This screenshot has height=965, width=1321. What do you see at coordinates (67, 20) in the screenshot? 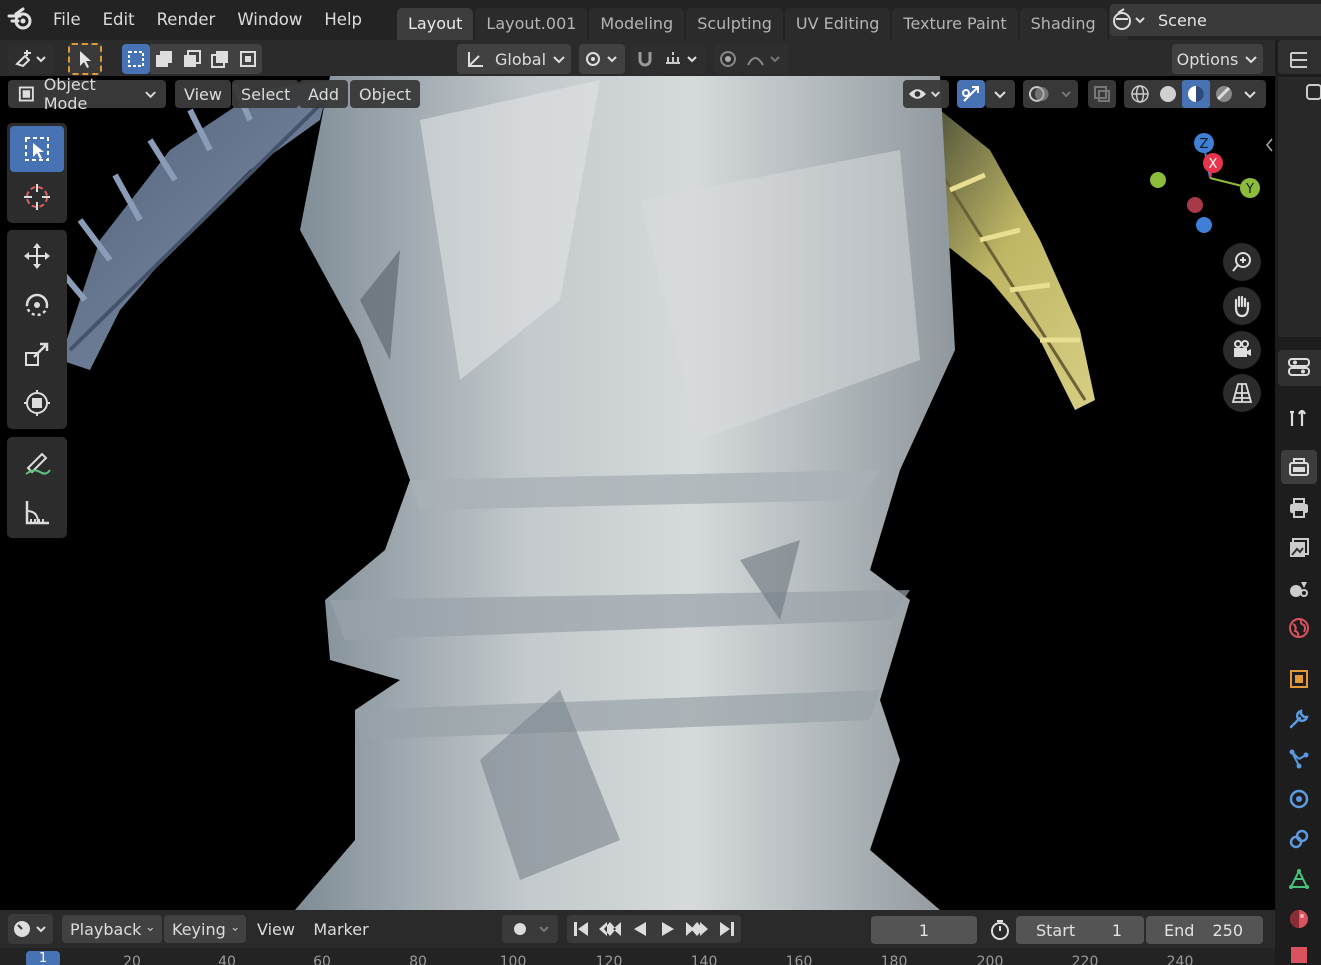
I see `menu-file: File` at bounding box center [67, 20].